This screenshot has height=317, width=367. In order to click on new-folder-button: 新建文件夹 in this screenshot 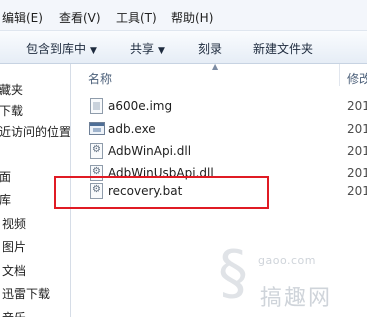, I will do `click(283, 48)`.